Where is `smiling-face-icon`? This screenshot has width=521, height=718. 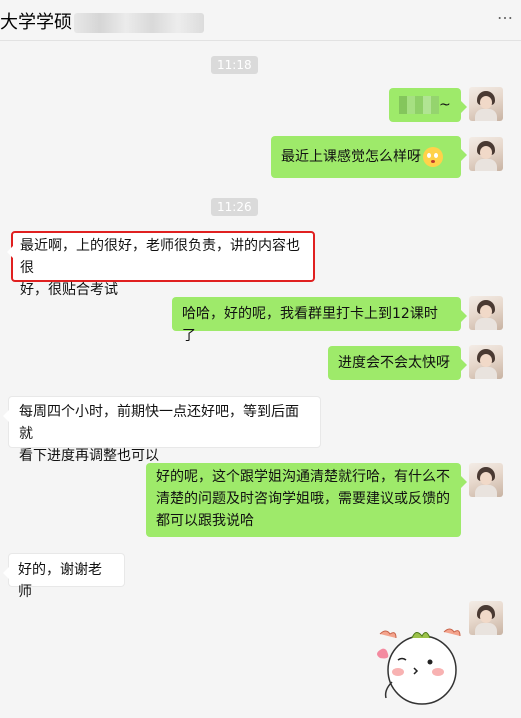 smiling-face-icon is located at coordinates (433, 157).